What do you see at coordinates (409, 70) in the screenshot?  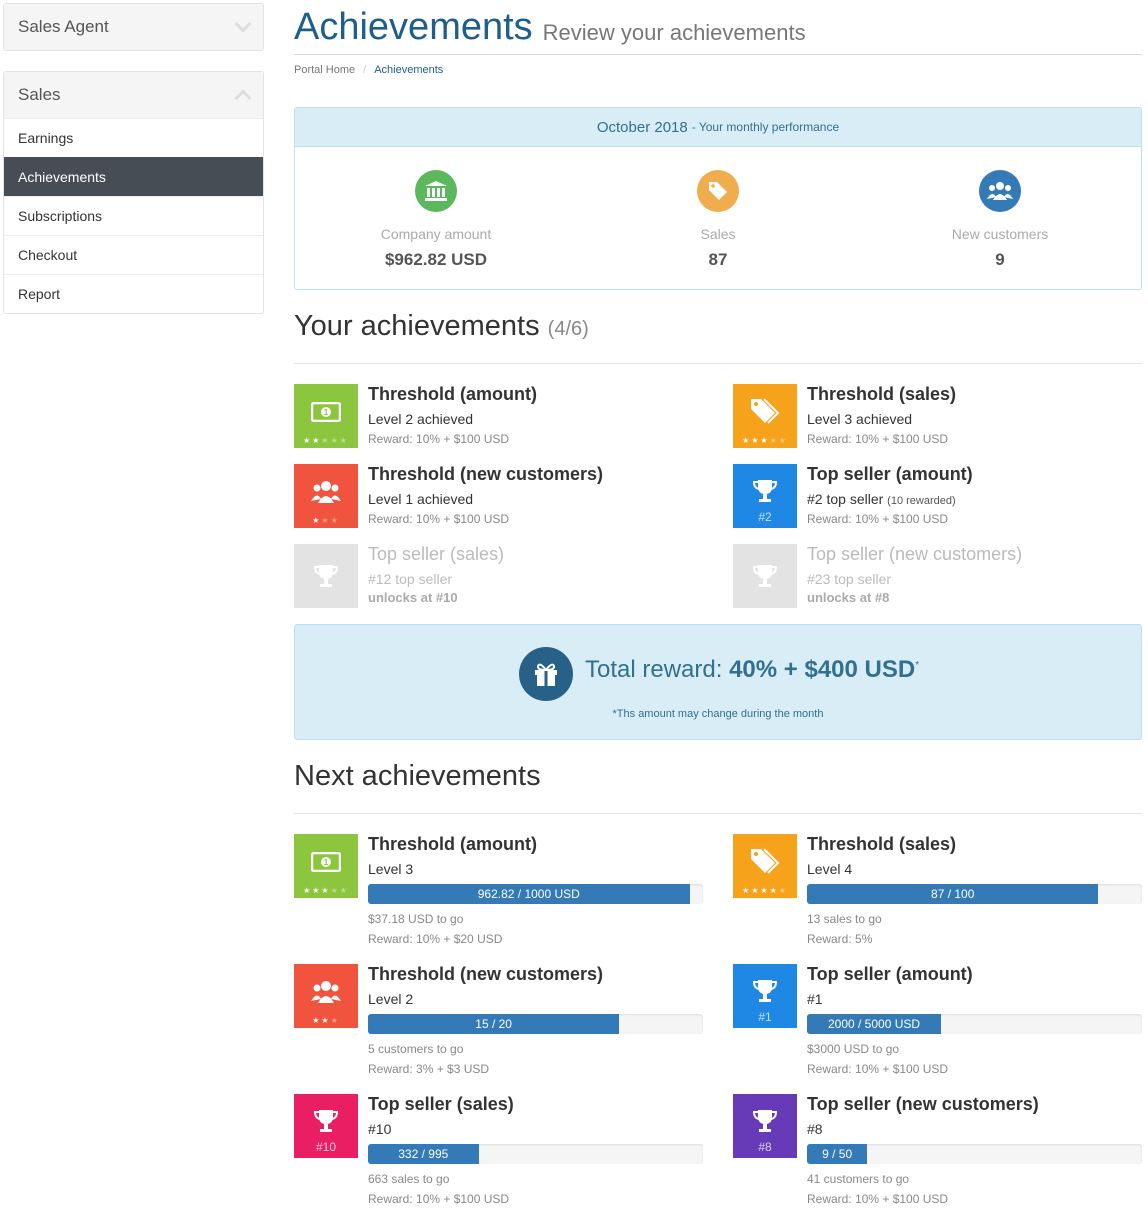 I see `breadcrumb-current: Achievements` at bounding box center [409, 70].